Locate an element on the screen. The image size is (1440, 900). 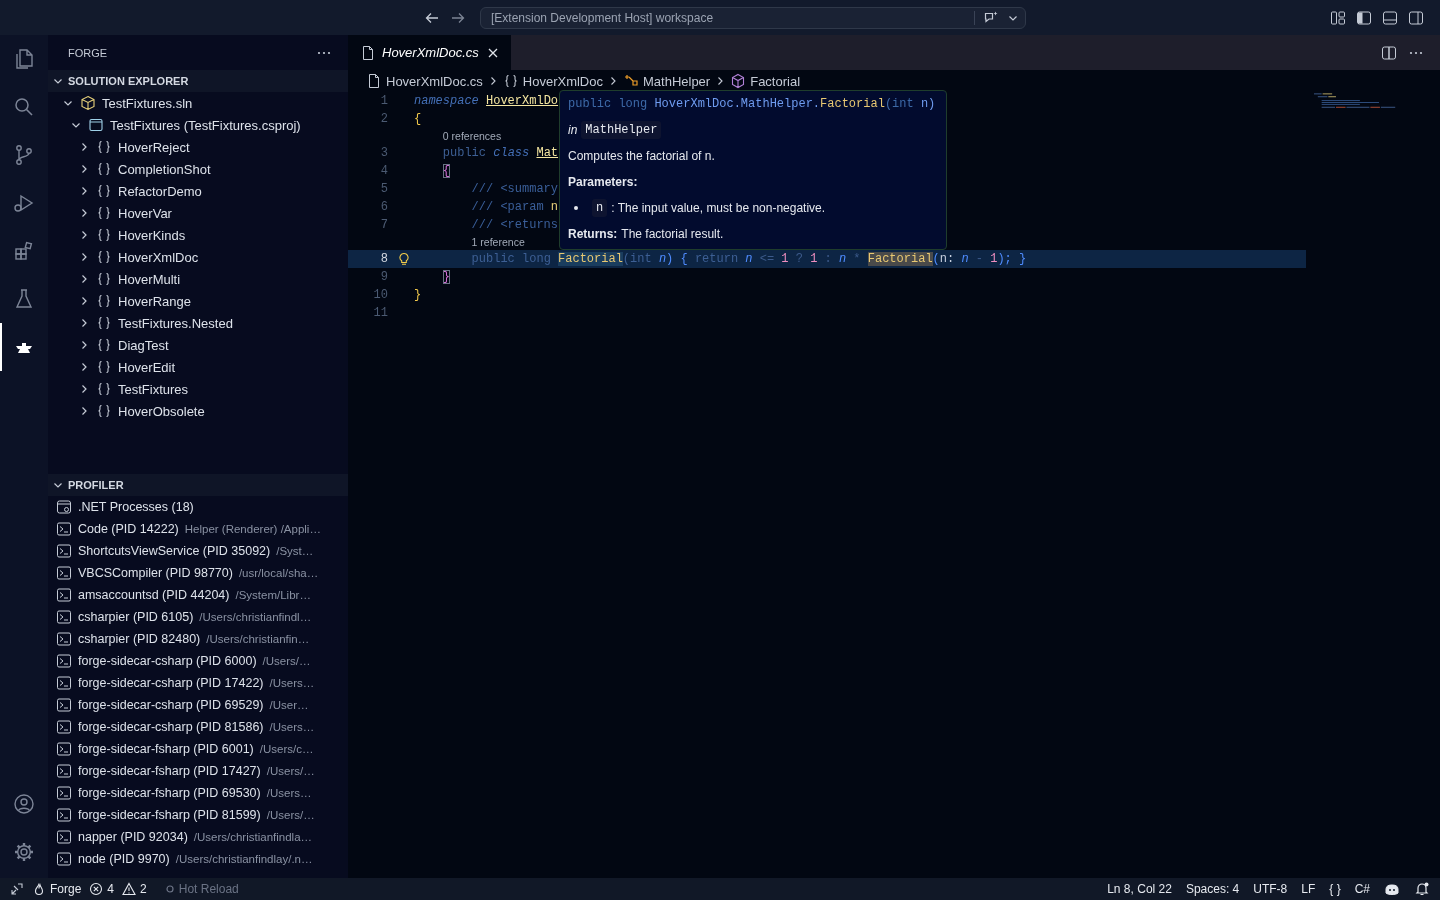
code-line: { is located at coordinates (418, 119).